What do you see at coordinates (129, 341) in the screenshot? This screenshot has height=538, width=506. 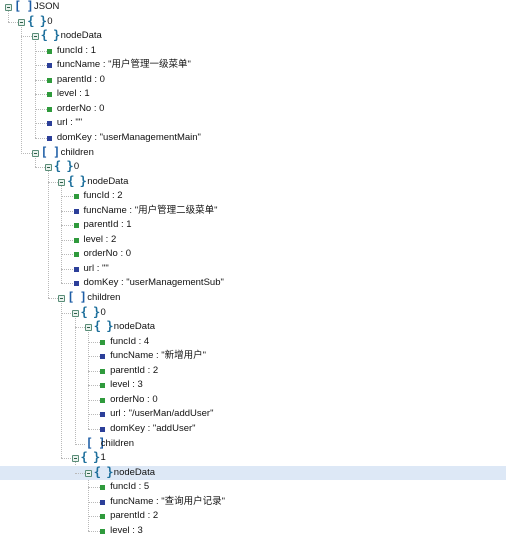 I see `tree-leaf-label: funcId : 4` at bounding box center [129, 341].